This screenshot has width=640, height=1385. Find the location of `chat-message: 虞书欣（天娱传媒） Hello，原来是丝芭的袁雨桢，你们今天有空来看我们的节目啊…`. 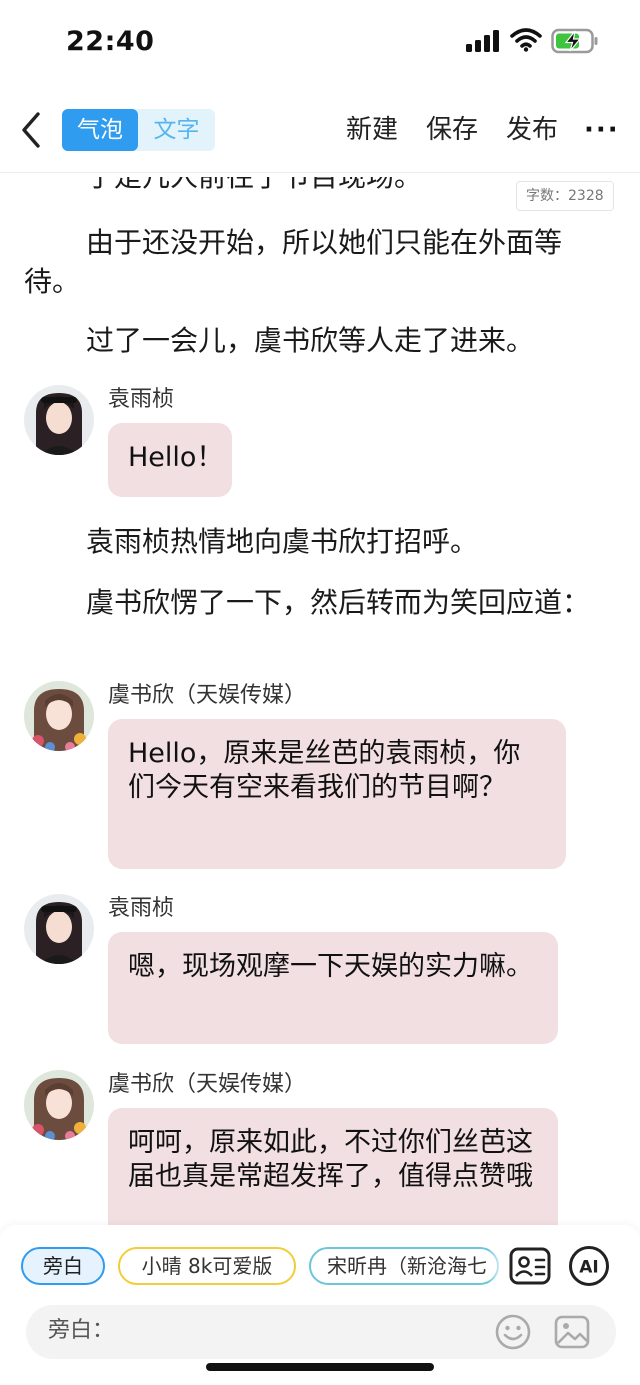

chat-message: 虞书欣（天娱传媒） Hello，原来是丝芭的袁雨桢，你们今天有空来看我们的节目啊… is located at coordinates (324, 776).